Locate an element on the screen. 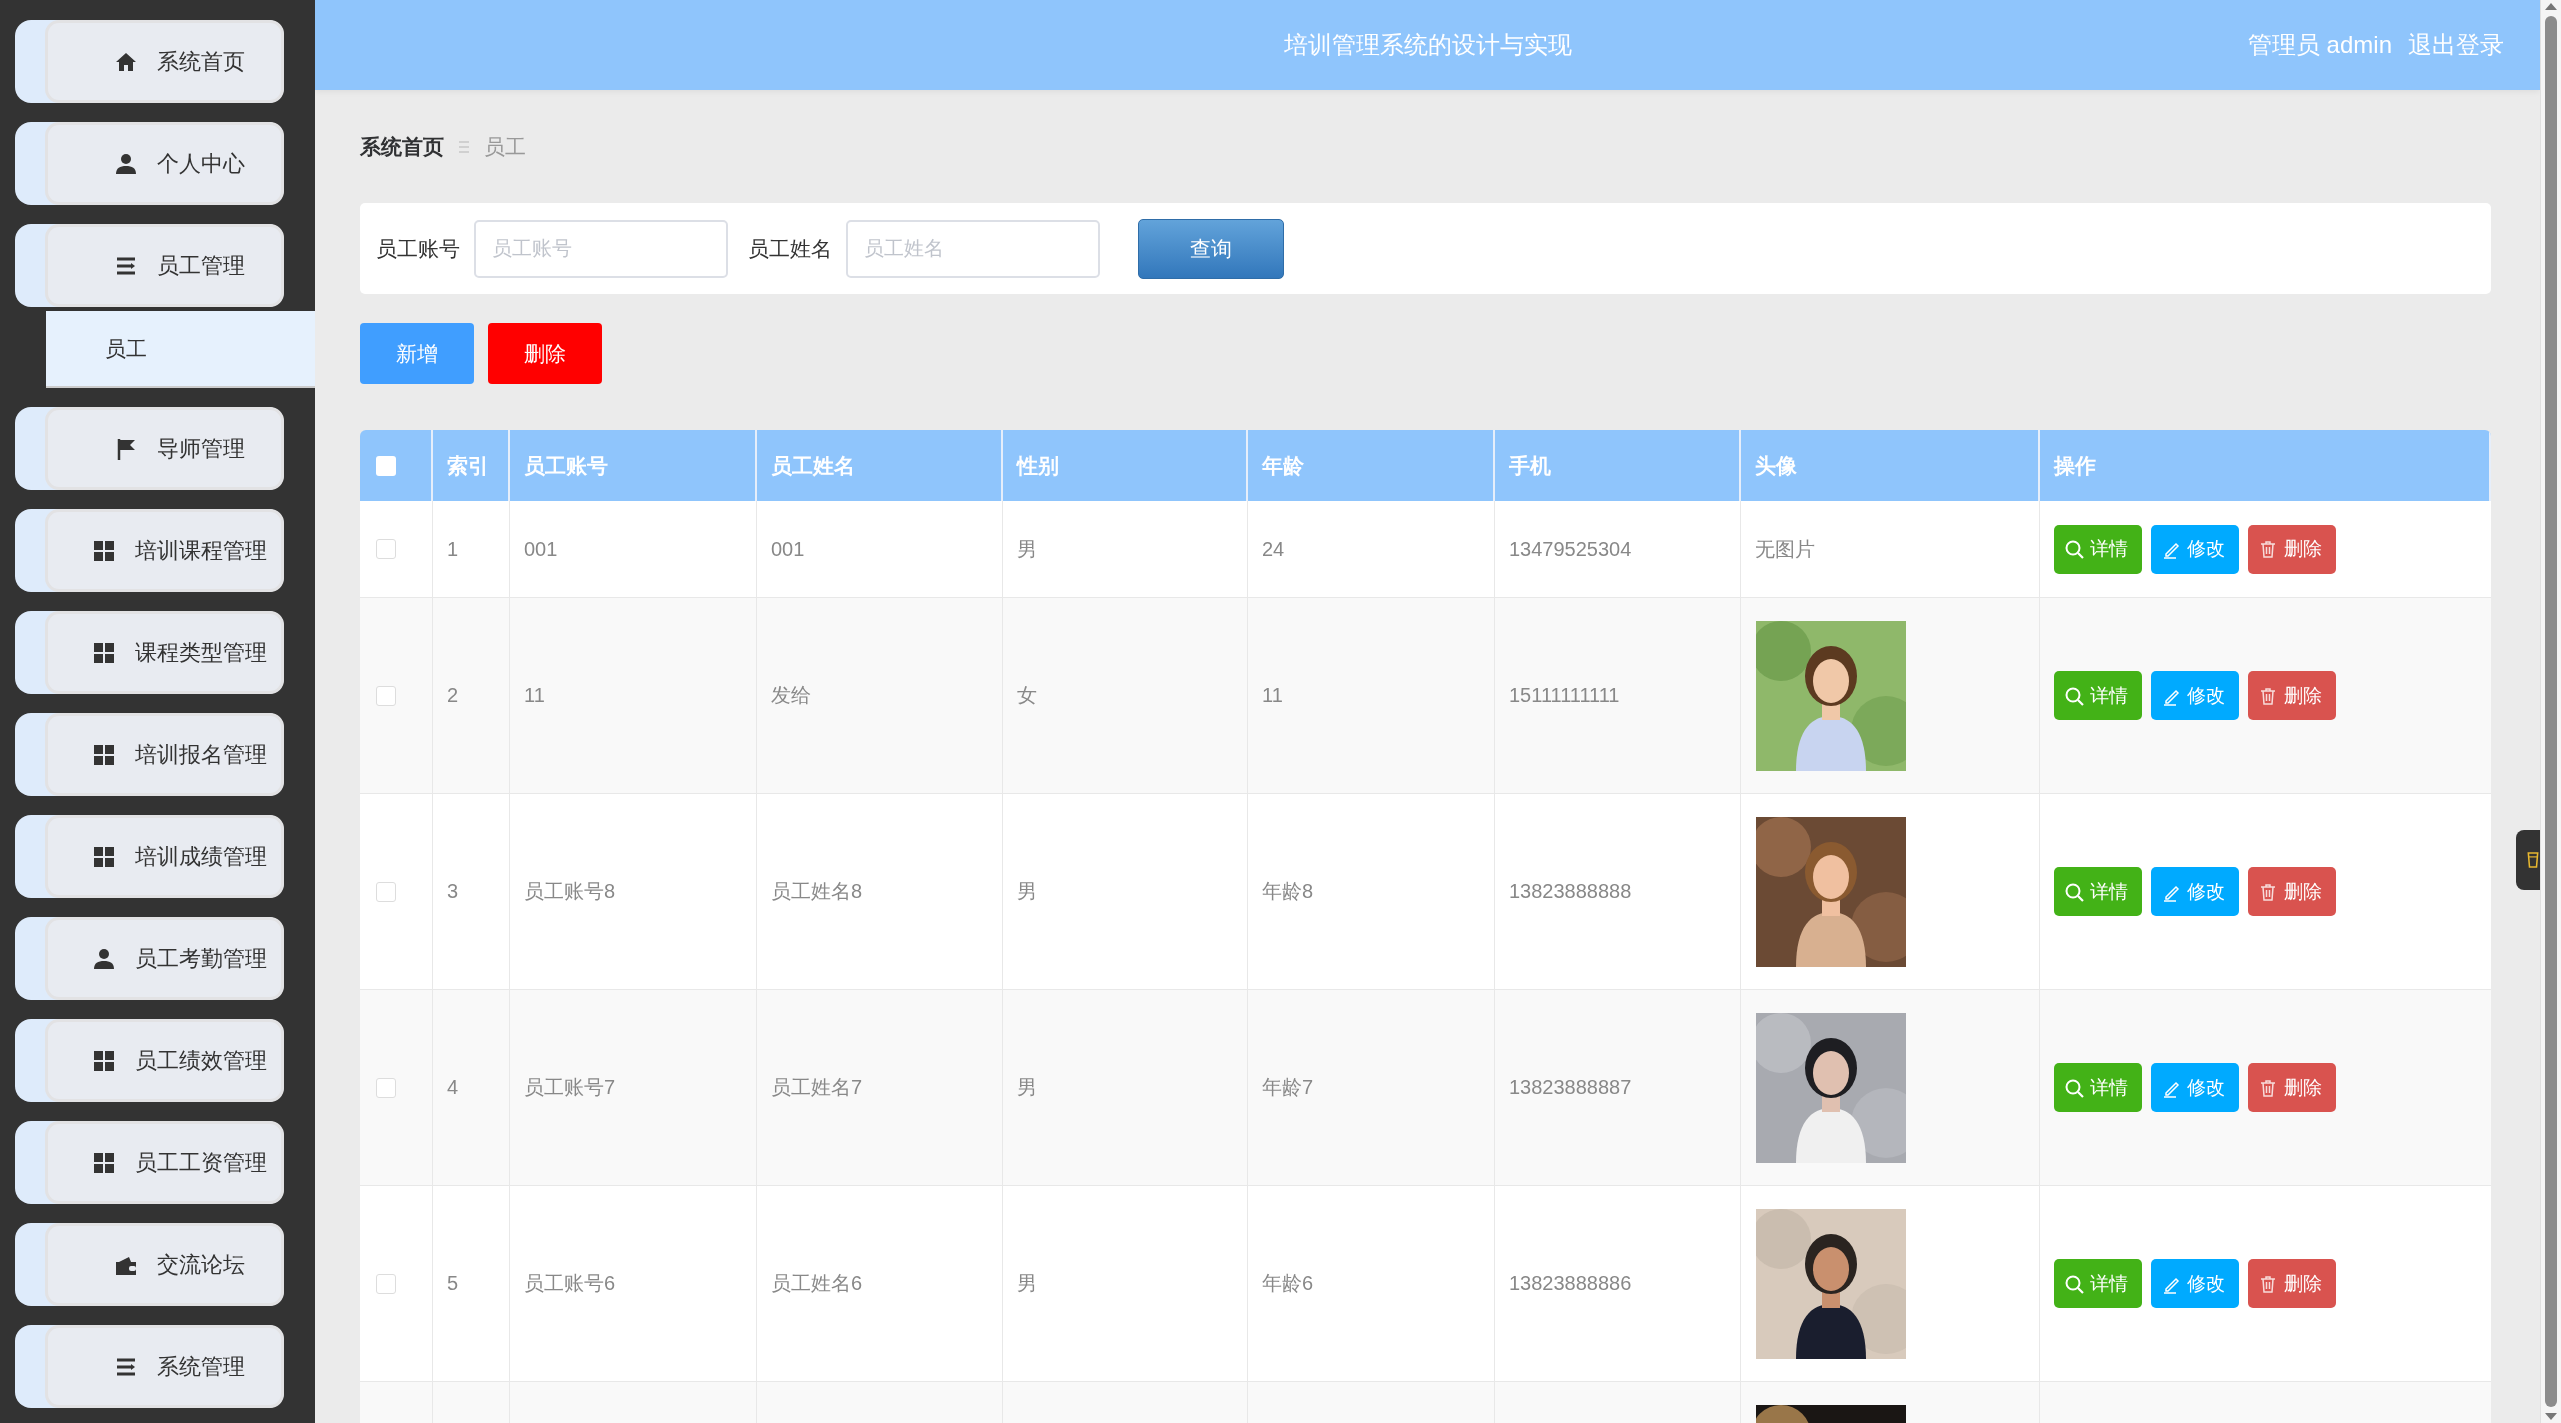 The width and height of the screenshot is (2561, 1423). table-cell: 年龄8 is located at coordinates (1371, 892).